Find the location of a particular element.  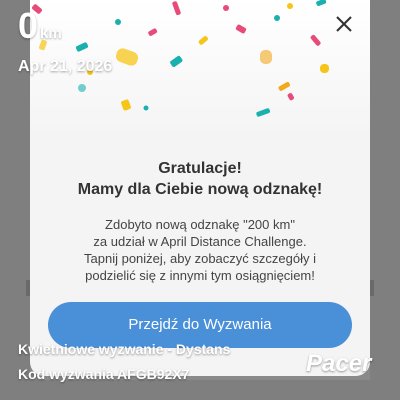

modal-body-line: za udział w April Distance Challenge. is located at coordinates (200, 241).